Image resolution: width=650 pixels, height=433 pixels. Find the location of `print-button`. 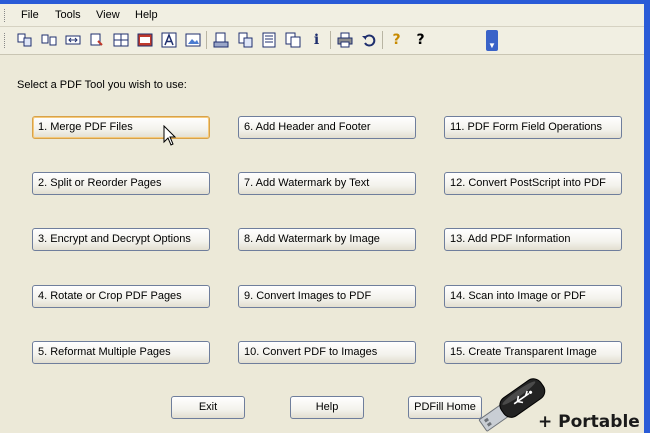

print-button is located at coordinates (344, 40).